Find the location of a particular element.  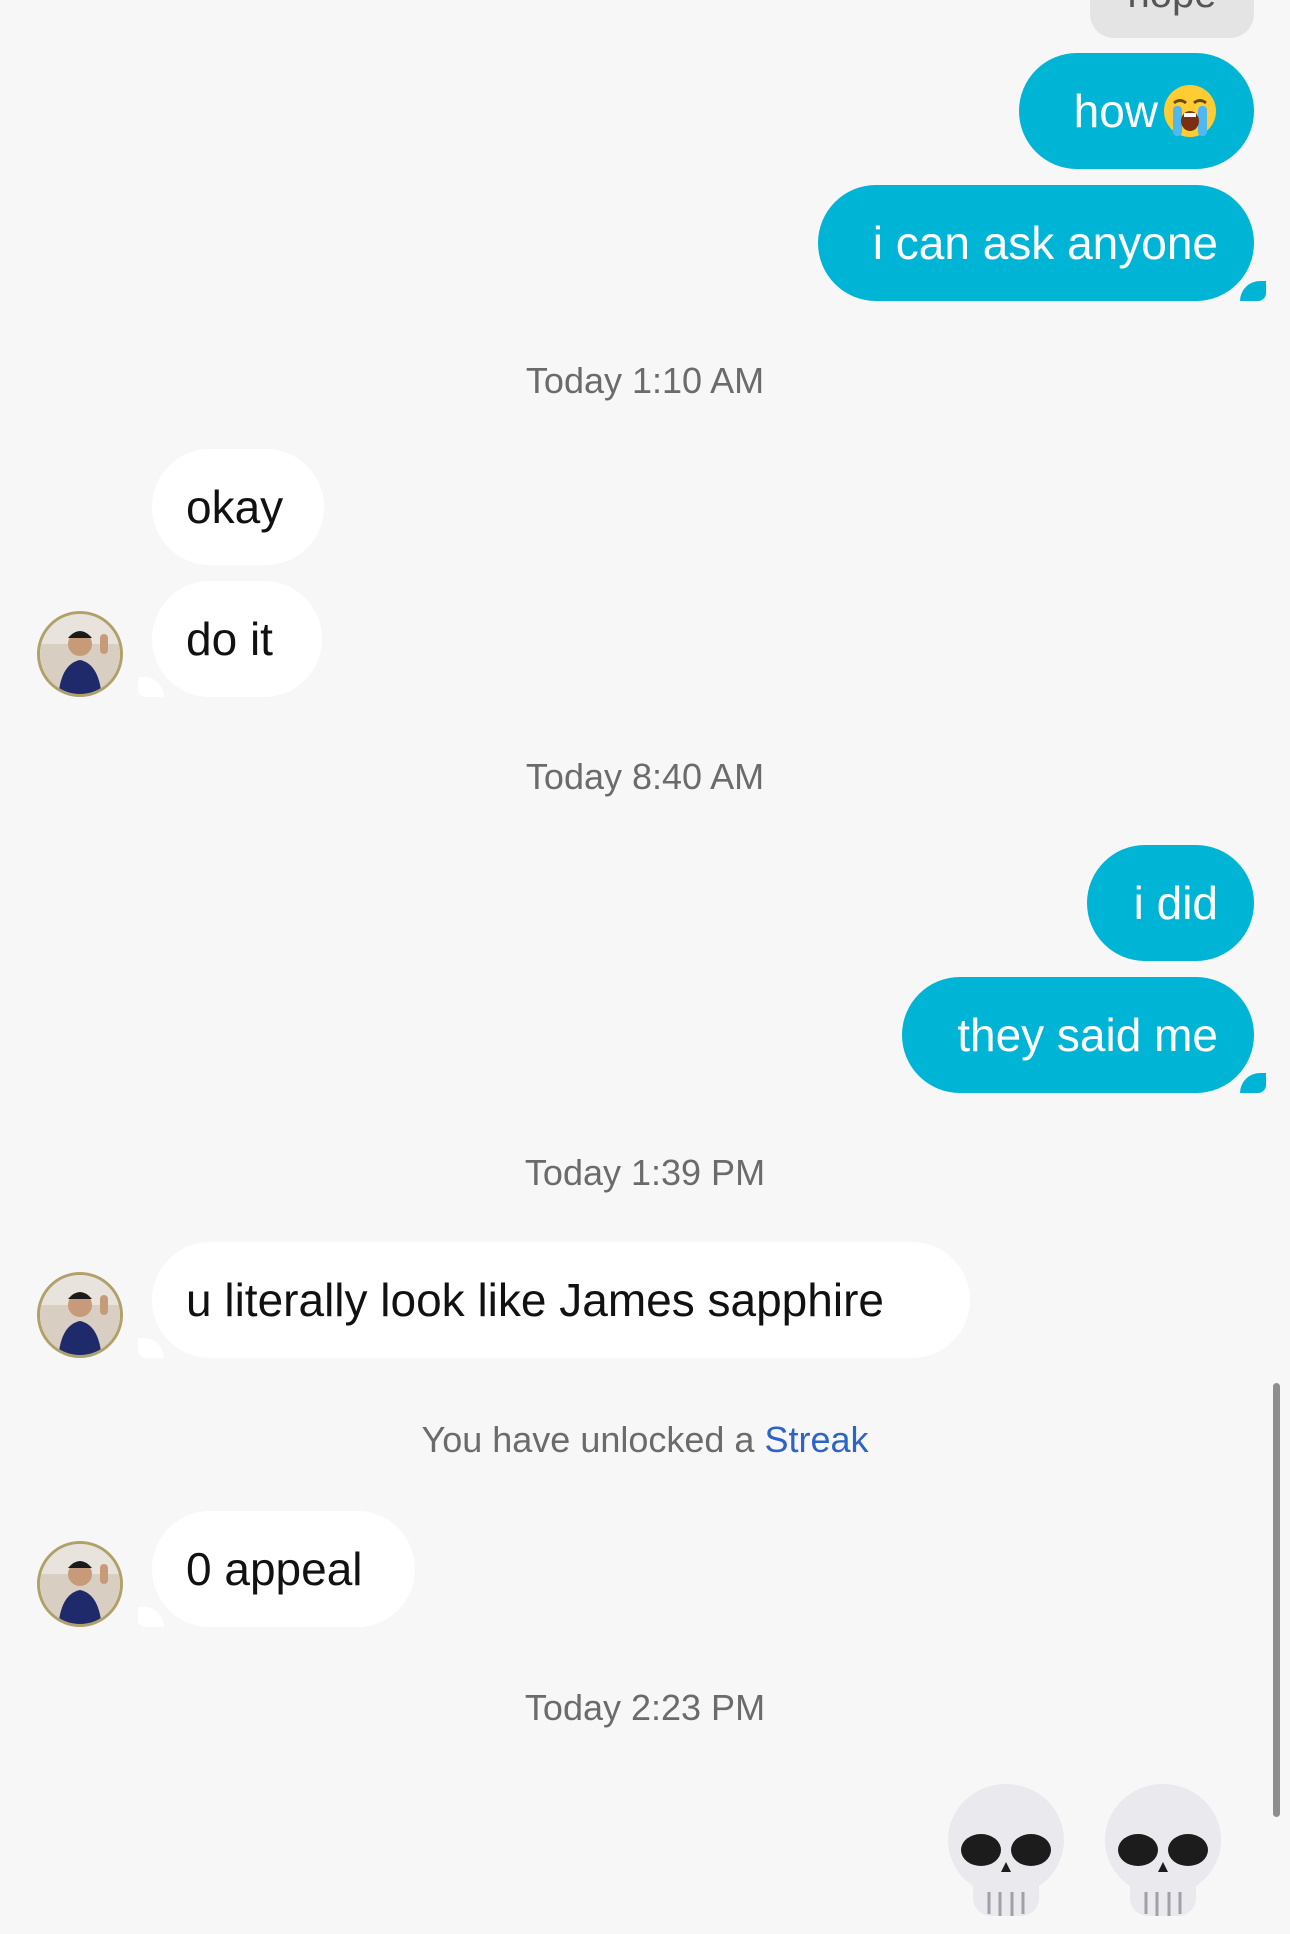

streak-system-message: You have unlocked a Streak is located at coordinates (645, 1440).